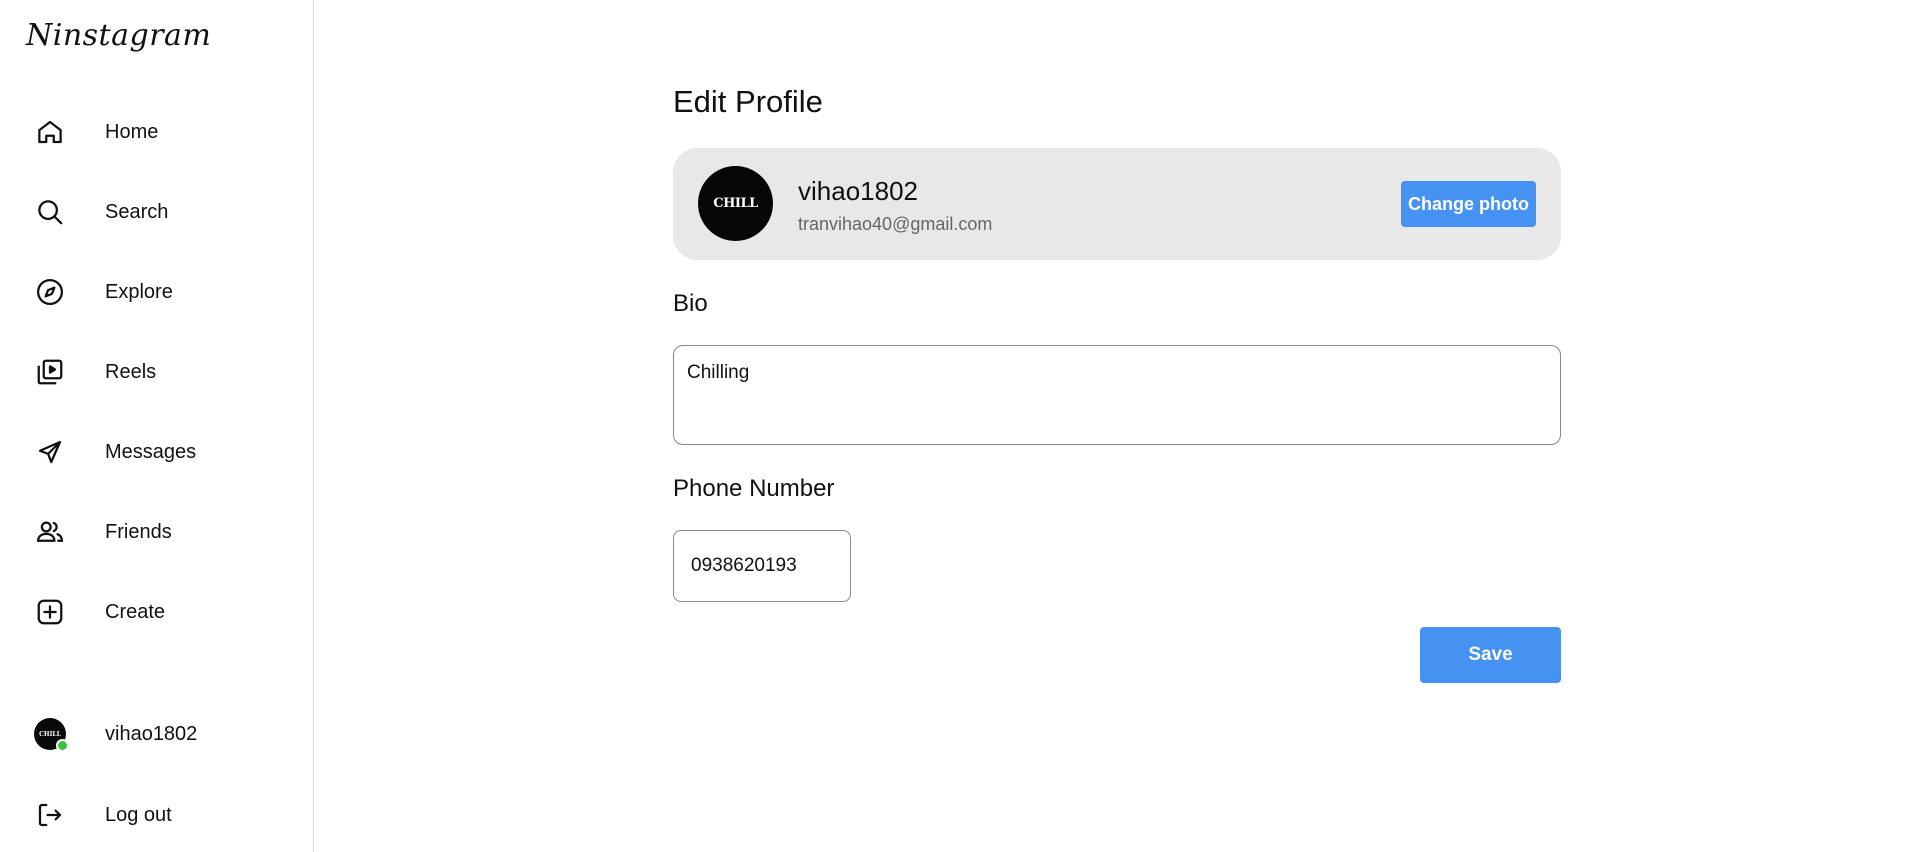 The image size is (1919, 852). What do you see at coordinates (858, 191) in the screenshot?
I see `profile-username: vihao1802` at bounding box center [858, 191].